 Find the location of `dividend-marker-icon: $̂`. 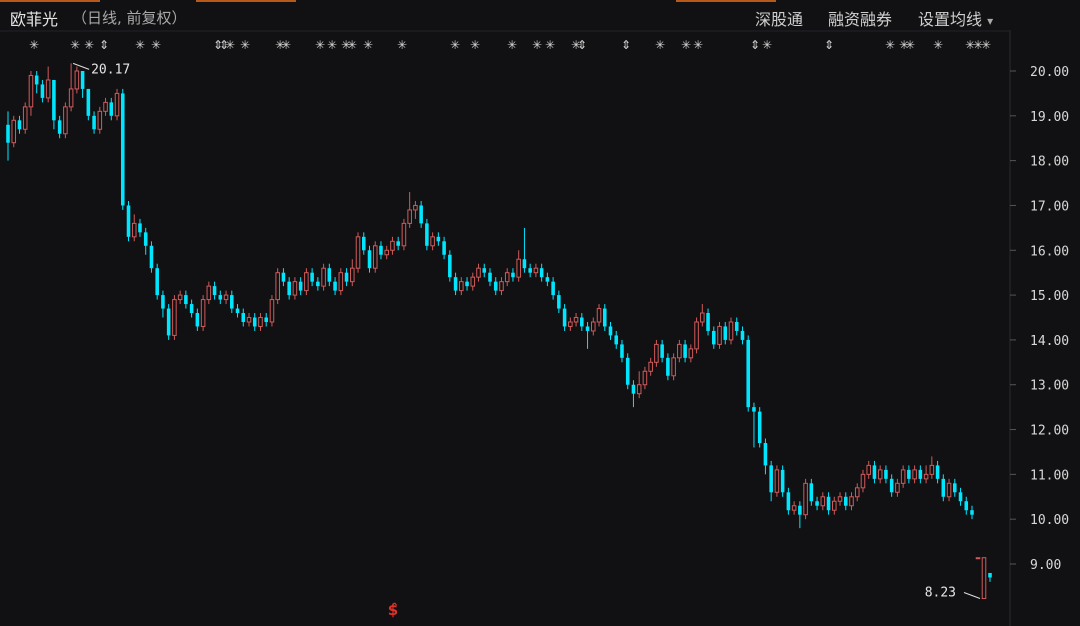

dividend-marker-icon: $̂ is located at coordinates (393, 610).